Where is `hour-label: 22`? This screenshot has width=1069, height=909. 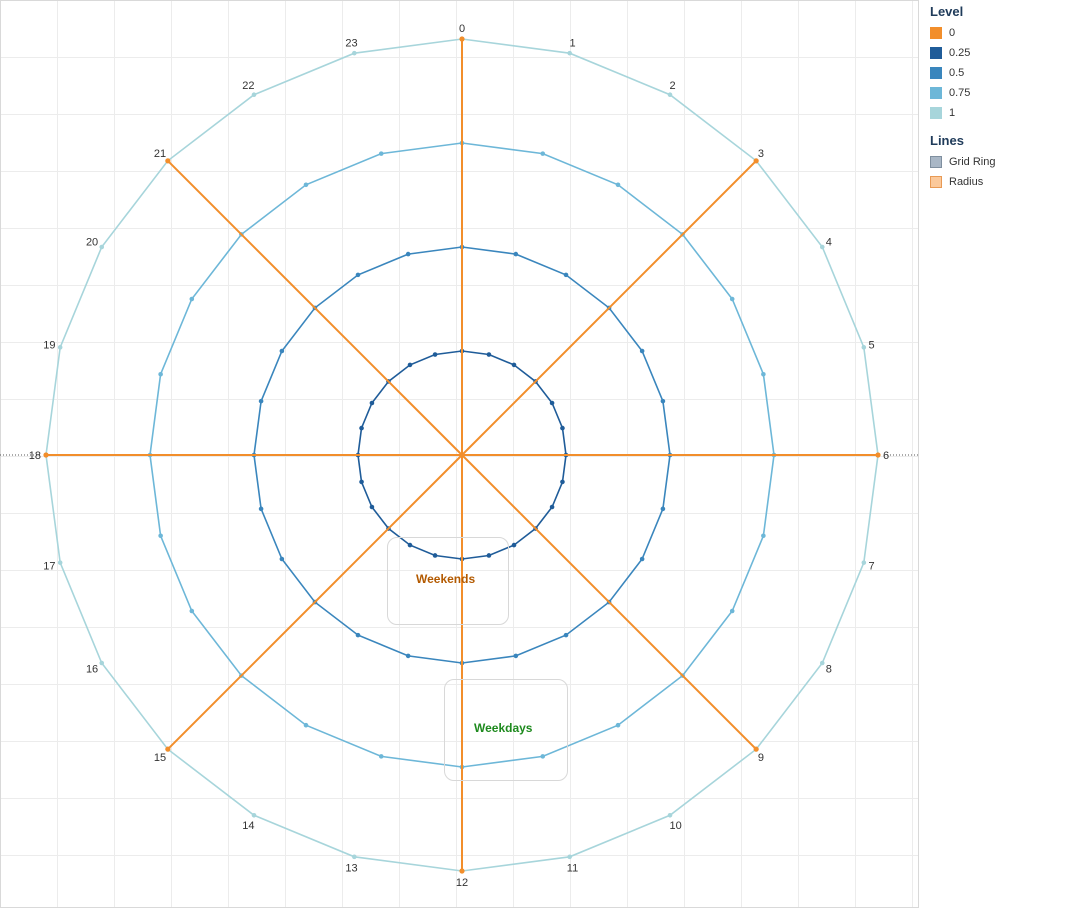 hour-label: 22 is located at coordinates (248, 86).